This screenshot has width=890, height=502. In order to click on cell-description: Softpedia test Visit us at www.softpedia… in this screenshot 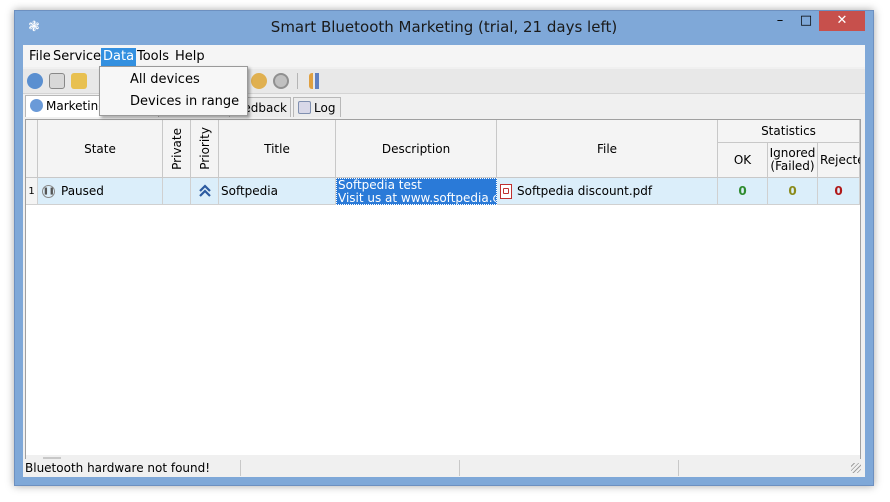, I will do `click(416, 191)`.